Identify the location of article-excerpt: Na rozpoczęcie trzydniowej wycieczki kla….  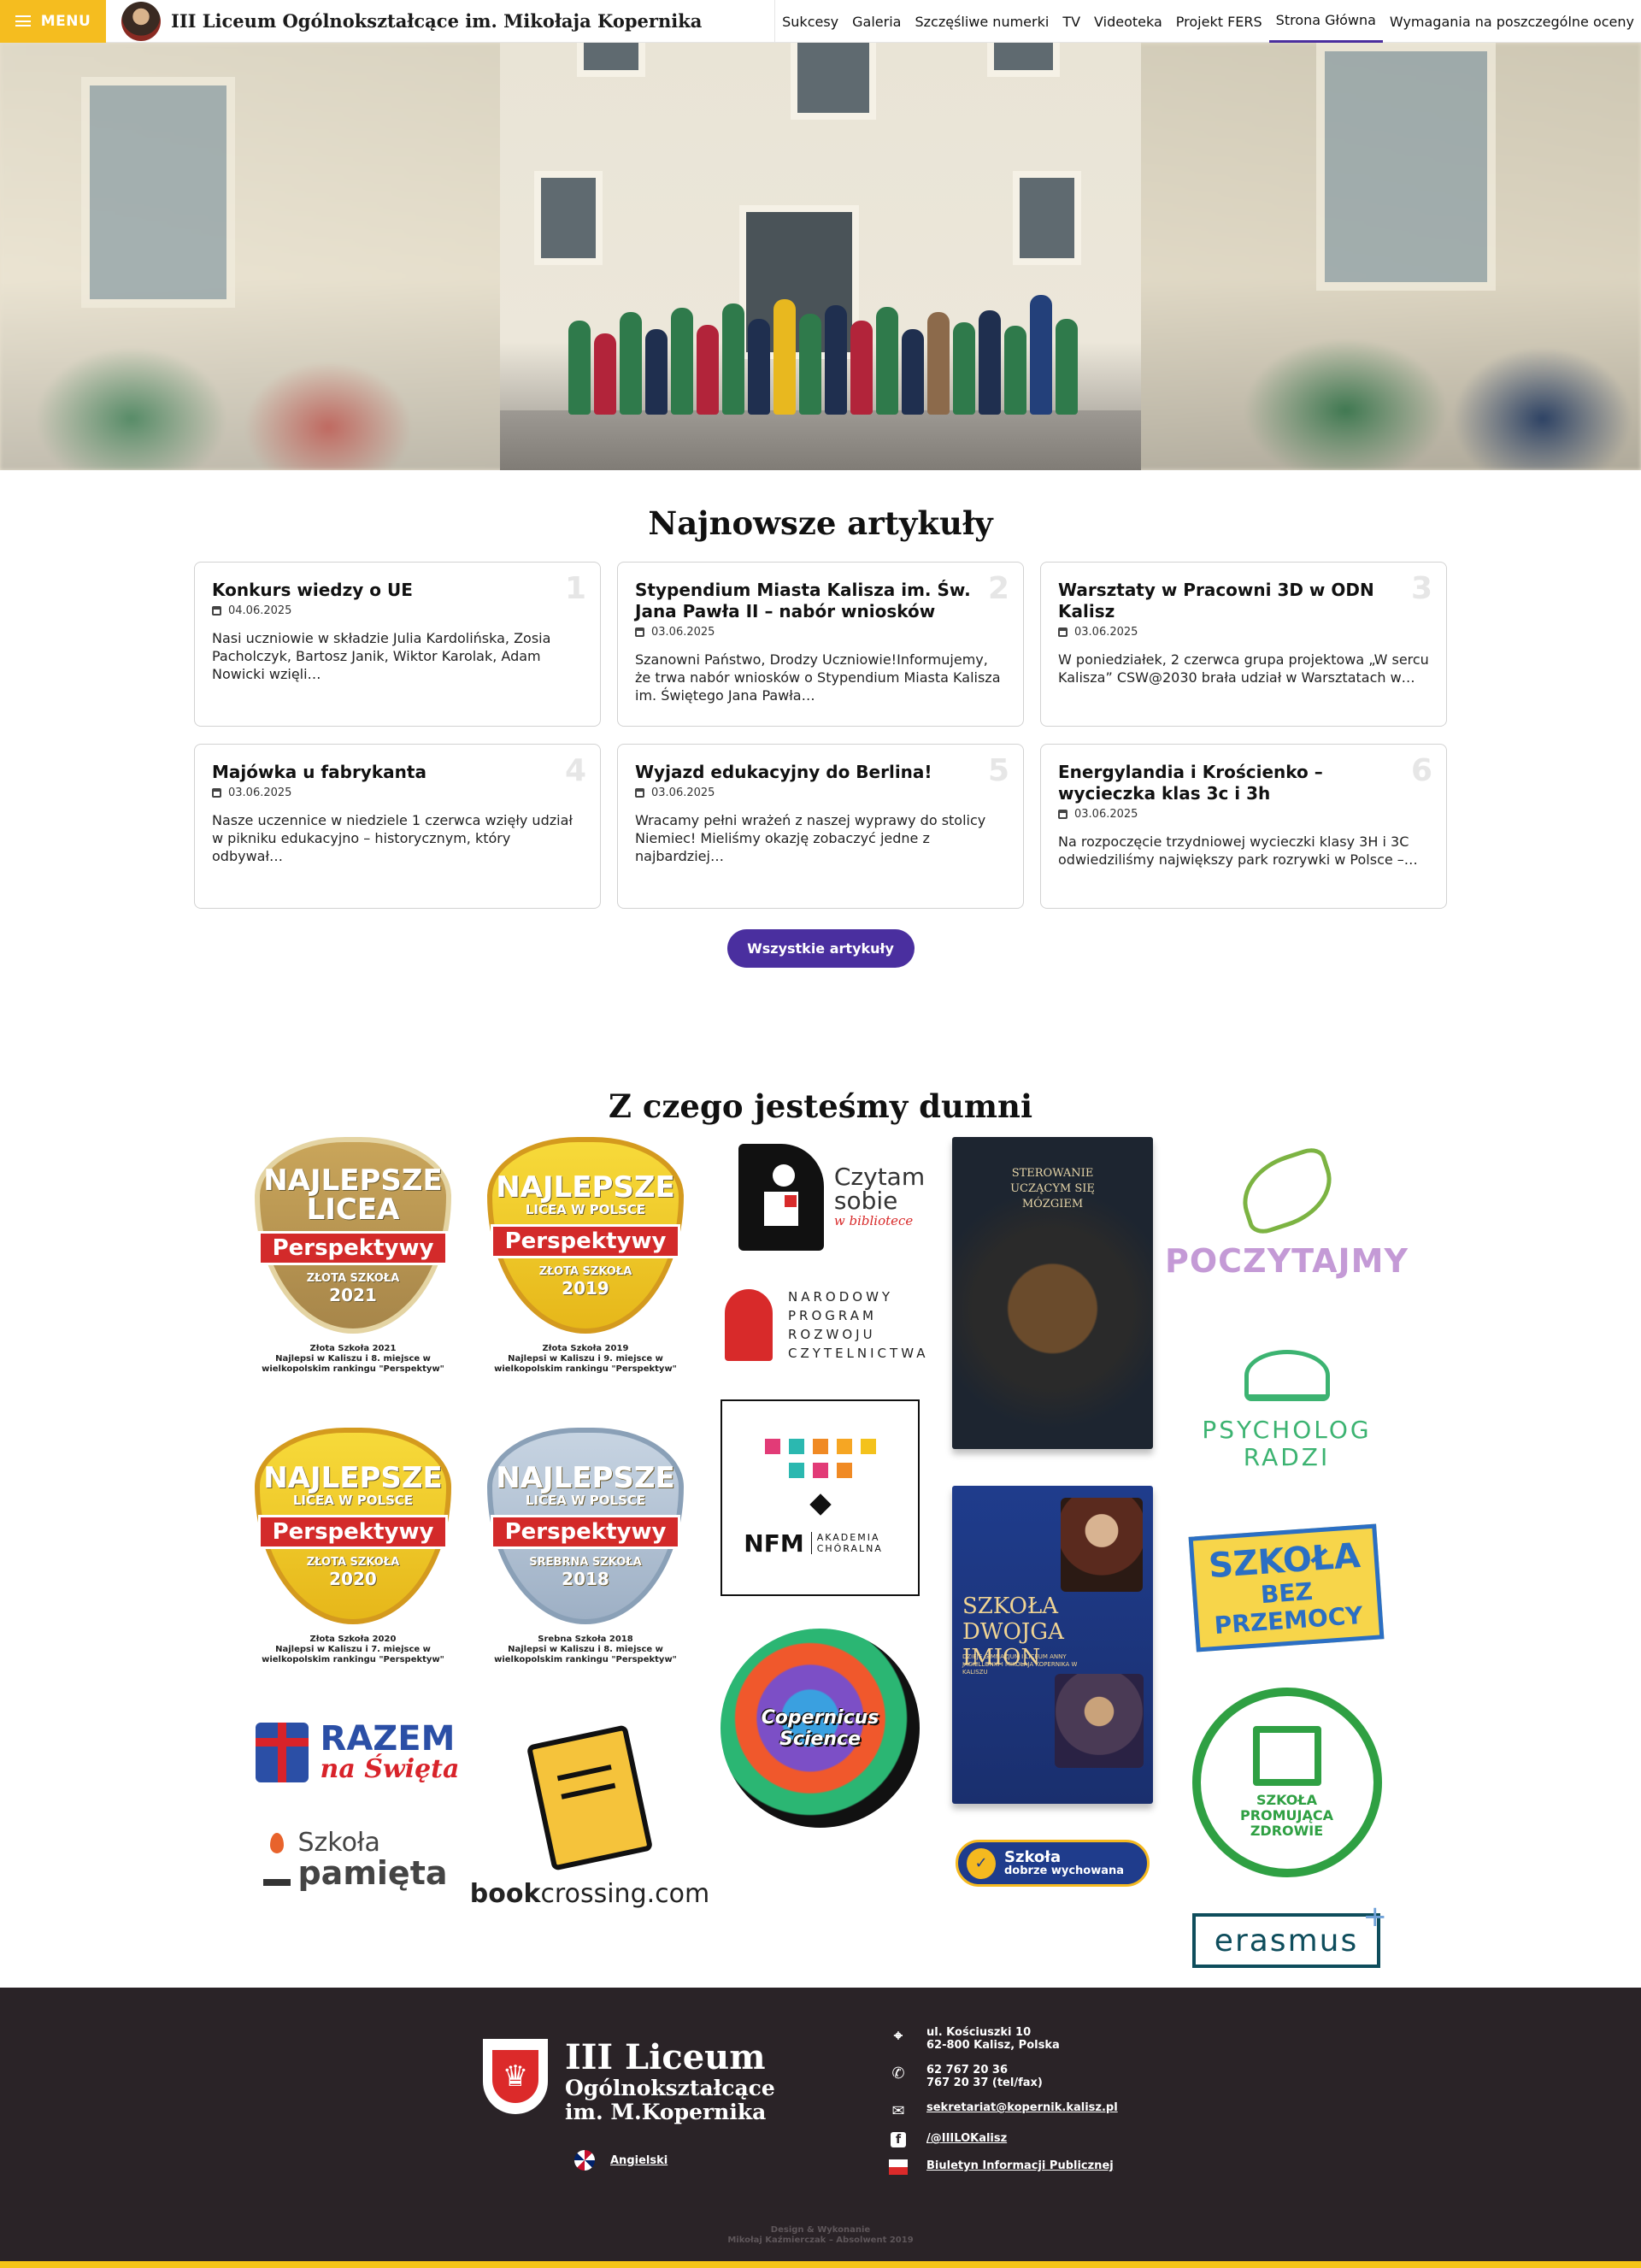
(1238, 851).